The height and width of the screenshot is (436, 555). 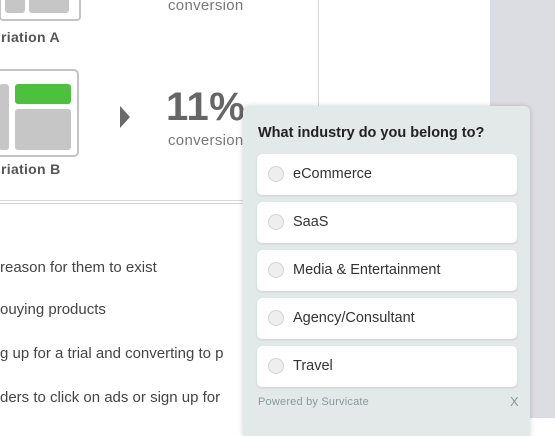 What do you see at coordinates (371, 133) in the screenshot?
I see `survey-question: What industry do you belong to?` at bounding box center [371, 133].